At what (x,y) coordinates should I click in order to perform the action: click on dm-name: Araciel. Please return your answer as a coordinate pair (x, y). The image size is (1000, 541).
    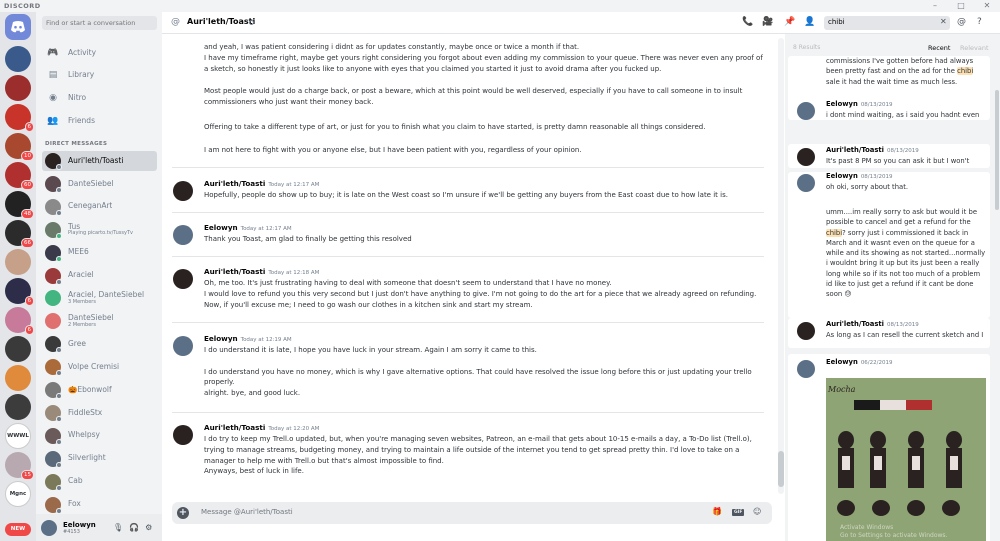
    Looking at the image, I should click on (81, 275).